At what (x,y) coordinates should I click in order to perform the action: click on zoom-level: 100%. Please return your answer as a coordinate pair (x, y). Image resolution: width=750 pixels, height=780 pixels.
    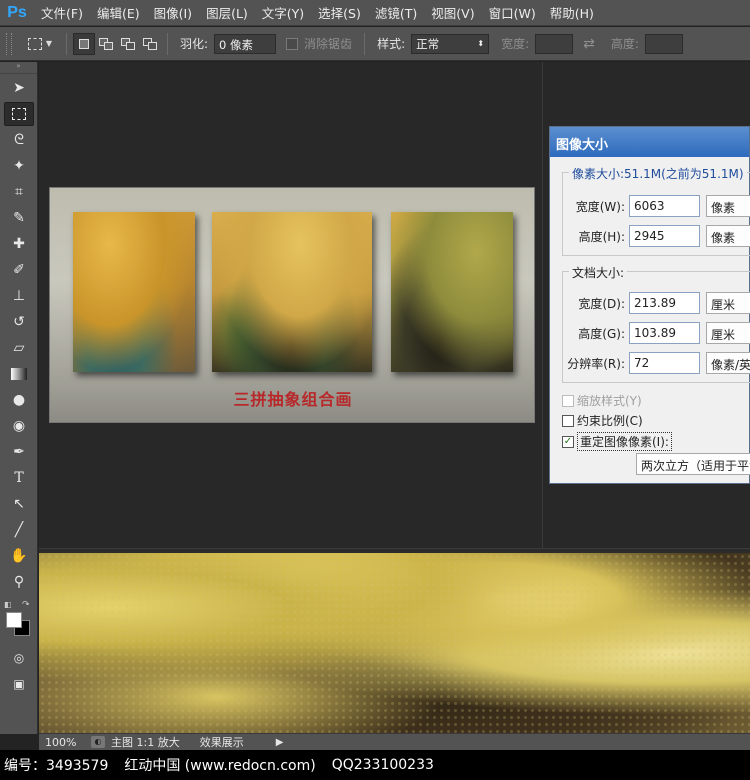
    Looking at the image, I should click on (62, 742).